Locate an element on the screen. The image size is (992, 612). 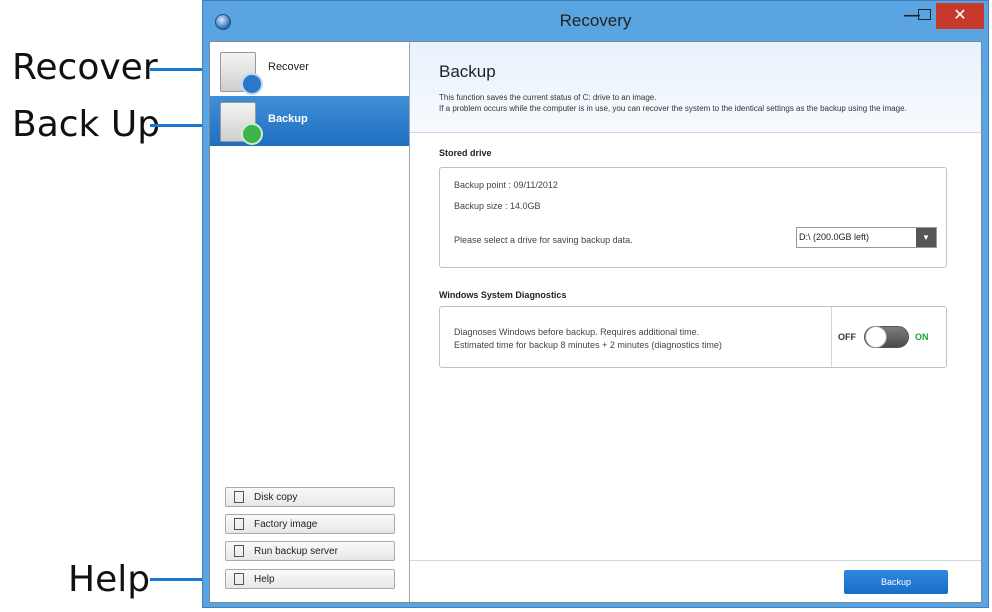
factory-image-label: Factory image is located at coordinates (286, 524).